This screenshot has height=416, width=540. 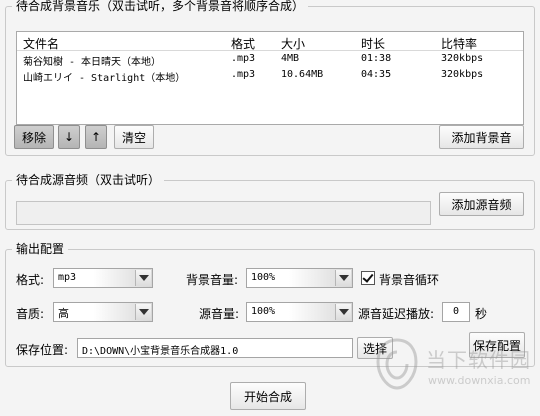 What do you see at coordinates (104, 78) in the screenshot?
I see `cell-filename: 山崎エリイ - Starlight（本地）` at bounding box center [104, 78].